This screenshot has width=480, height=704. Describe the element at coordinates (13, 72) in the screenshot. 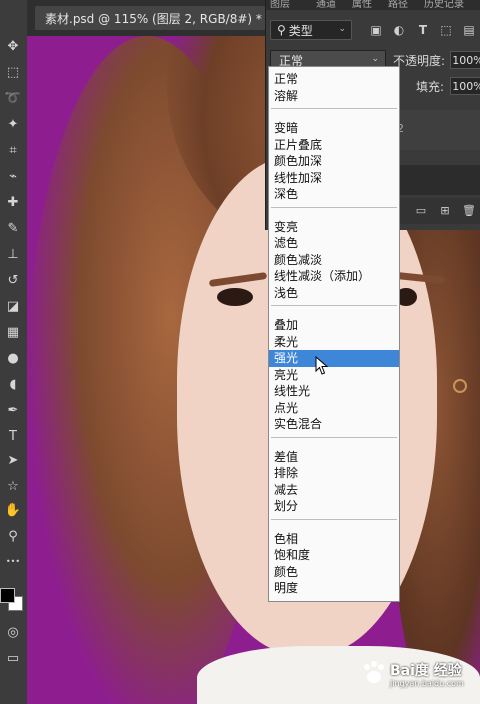

I see `marquee-tool-icon: ⬚` at that location.